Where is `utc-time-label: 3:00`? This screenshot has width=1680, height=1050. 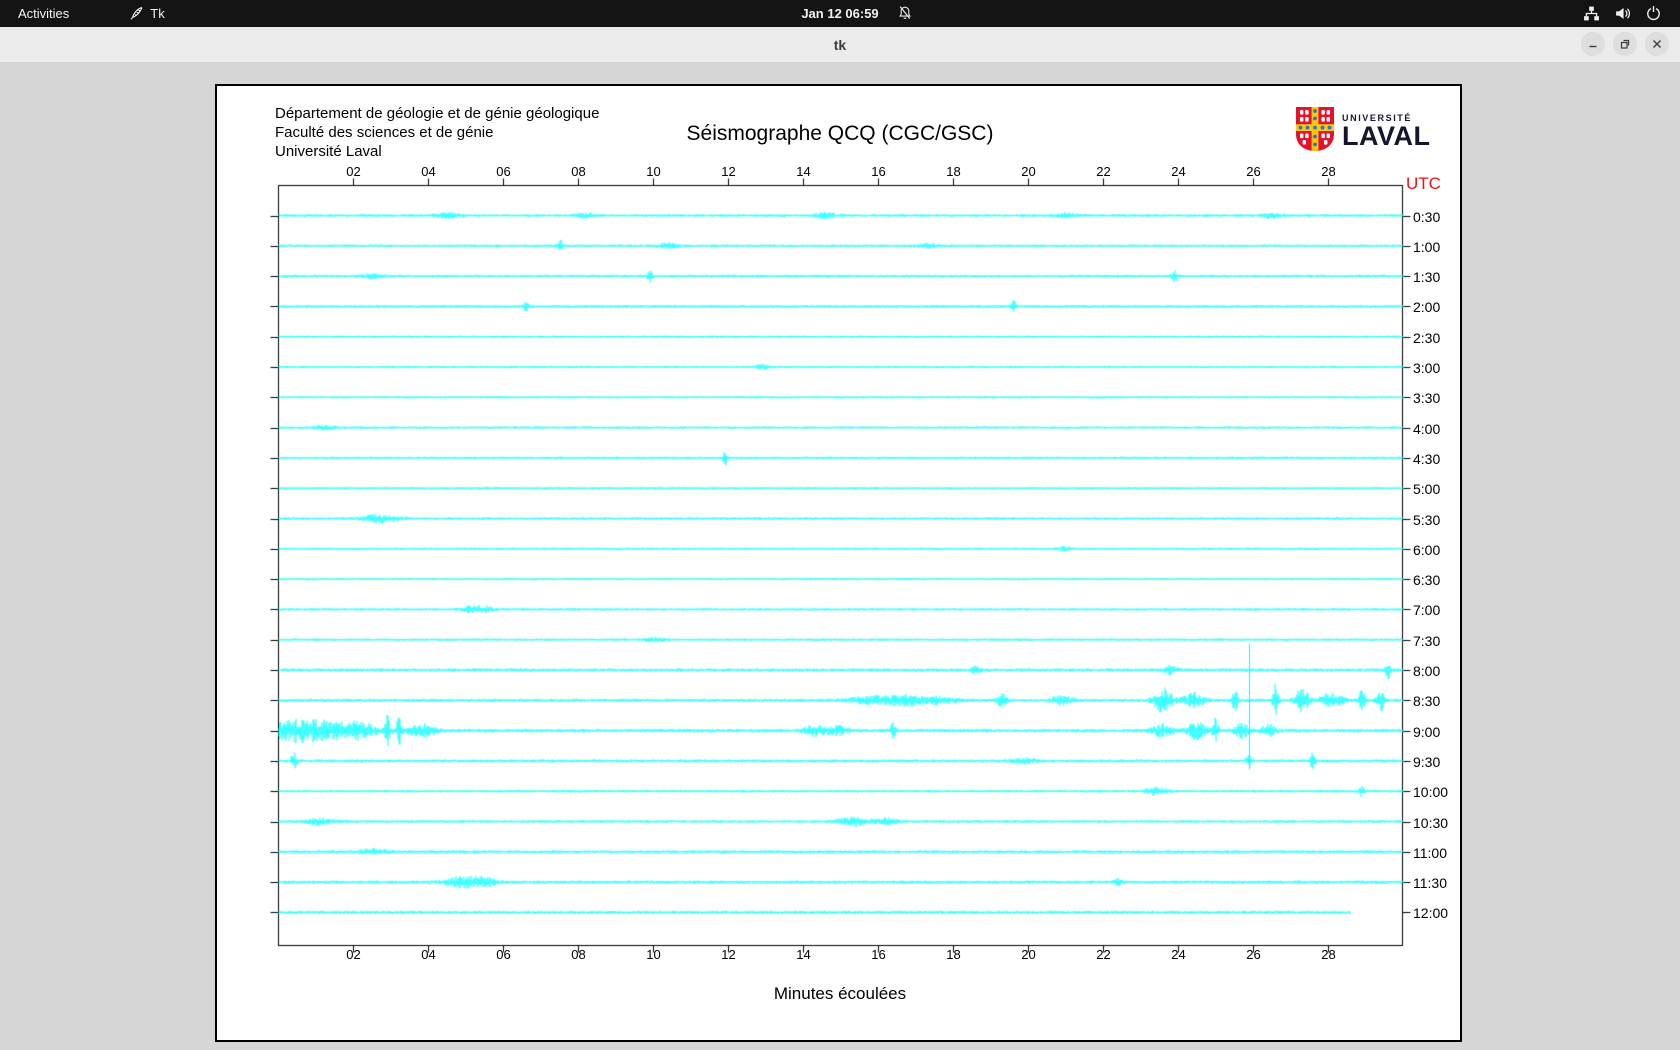
utc-time-label: 3:00 is located at coordinates (1427, 368).